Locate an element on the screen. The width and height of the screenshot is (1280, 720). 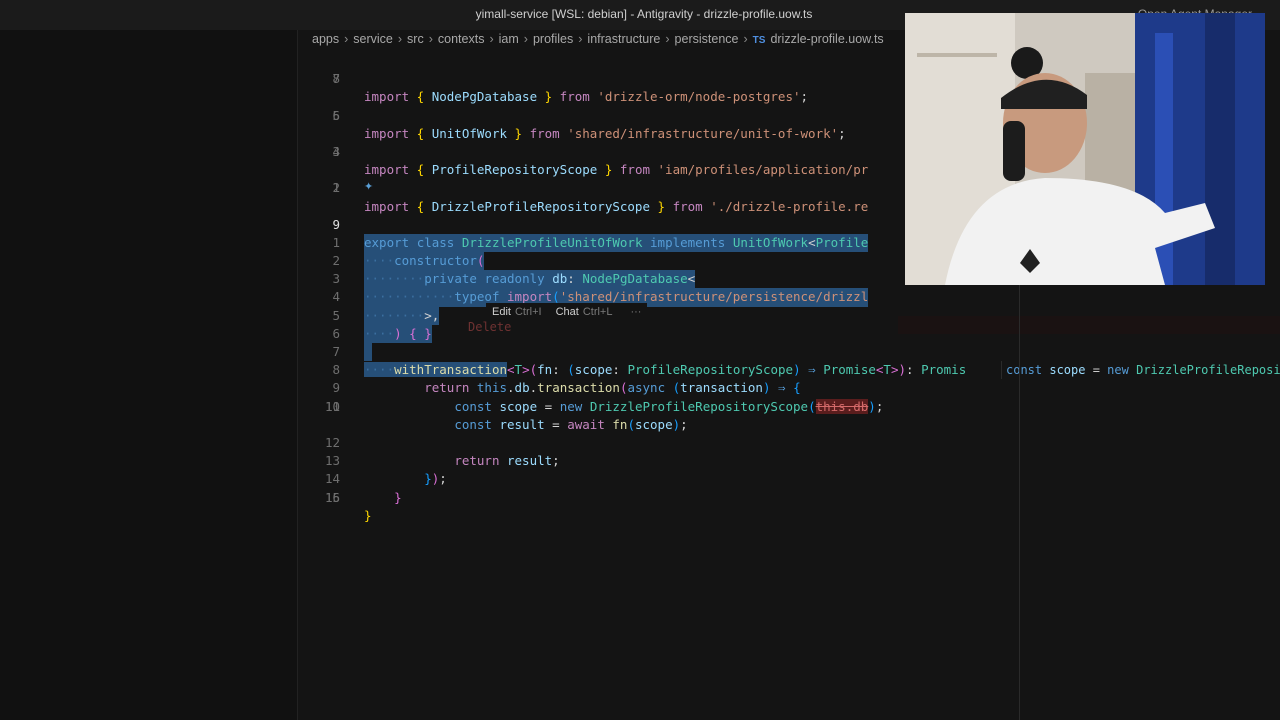
inline-action-toolbar: Edit Ctrl+I Chat Ctrl+L ··· is located at coordinates (567, 312).